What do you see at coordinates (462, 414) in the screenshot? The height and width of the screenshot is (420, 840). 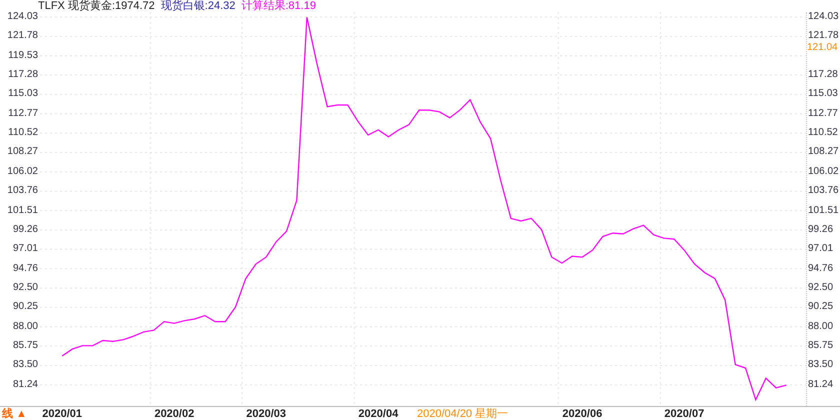 I see `cursor-date-label: 2020/04/20 星期一` at bounding box center [462, 414].